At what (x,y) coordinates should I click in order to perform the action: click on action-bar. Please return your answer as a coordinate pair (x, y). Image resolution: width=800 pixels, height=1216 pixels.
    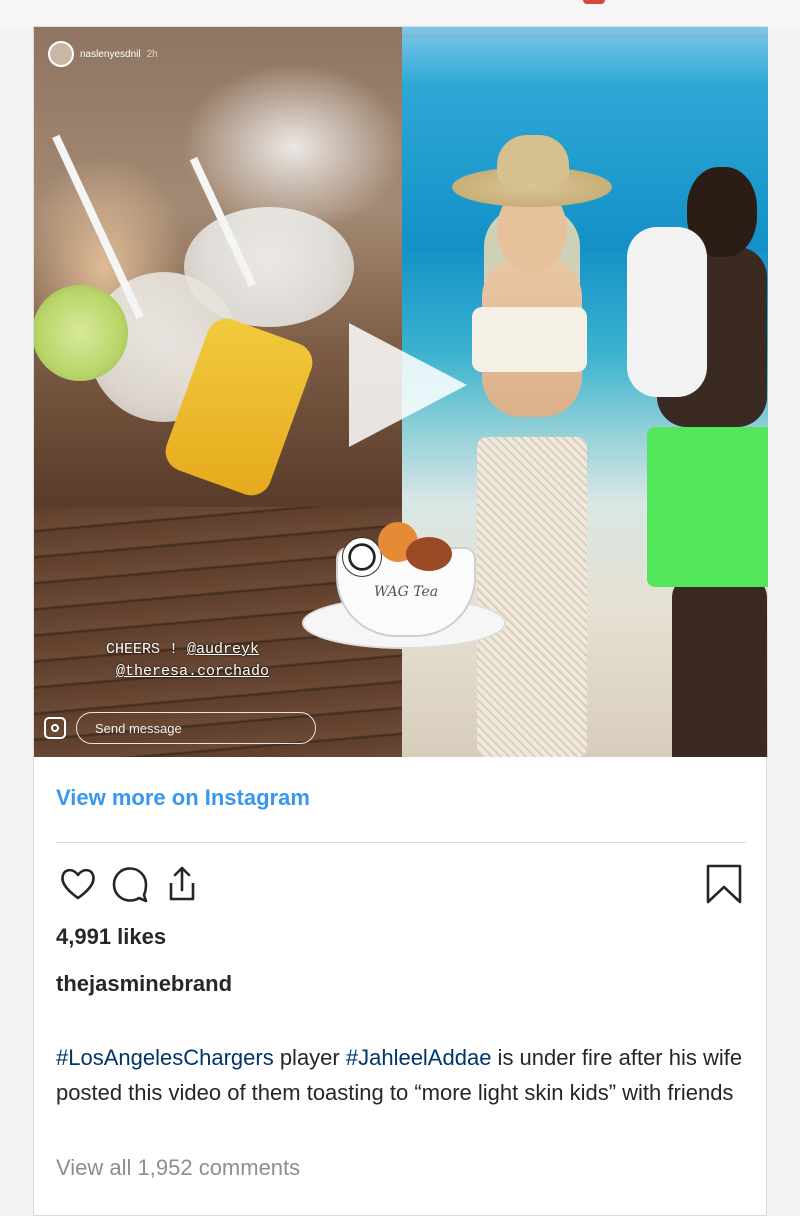
    Looking at the image, I should click on (401, 884).